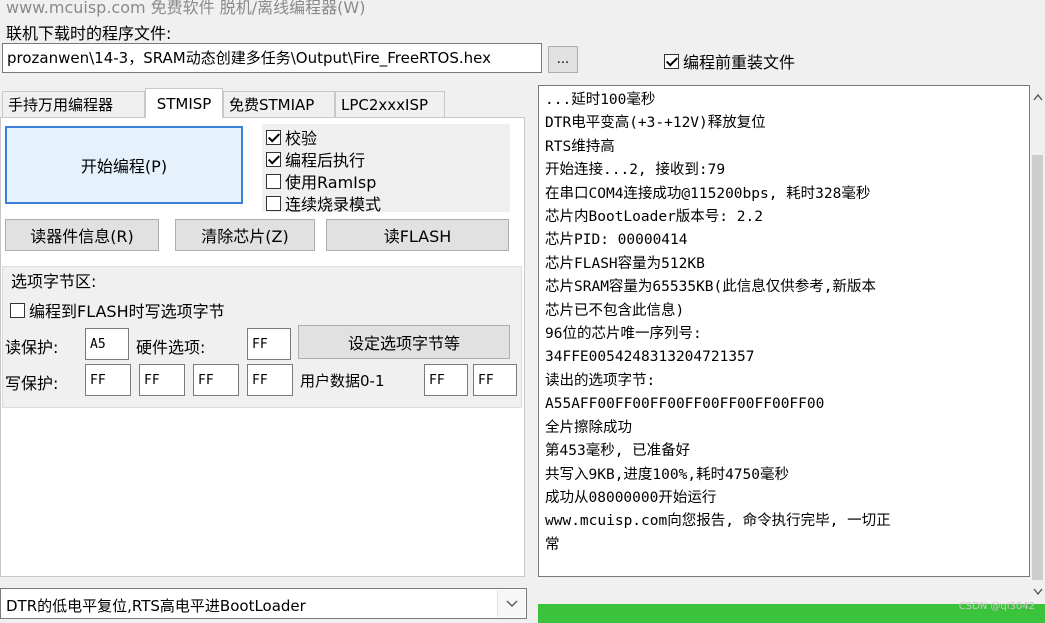  Describe the element at coordinates (127, 311) in the screenshot. I see `write-option-label: 编程到FLASH时写选项字节` at that location.